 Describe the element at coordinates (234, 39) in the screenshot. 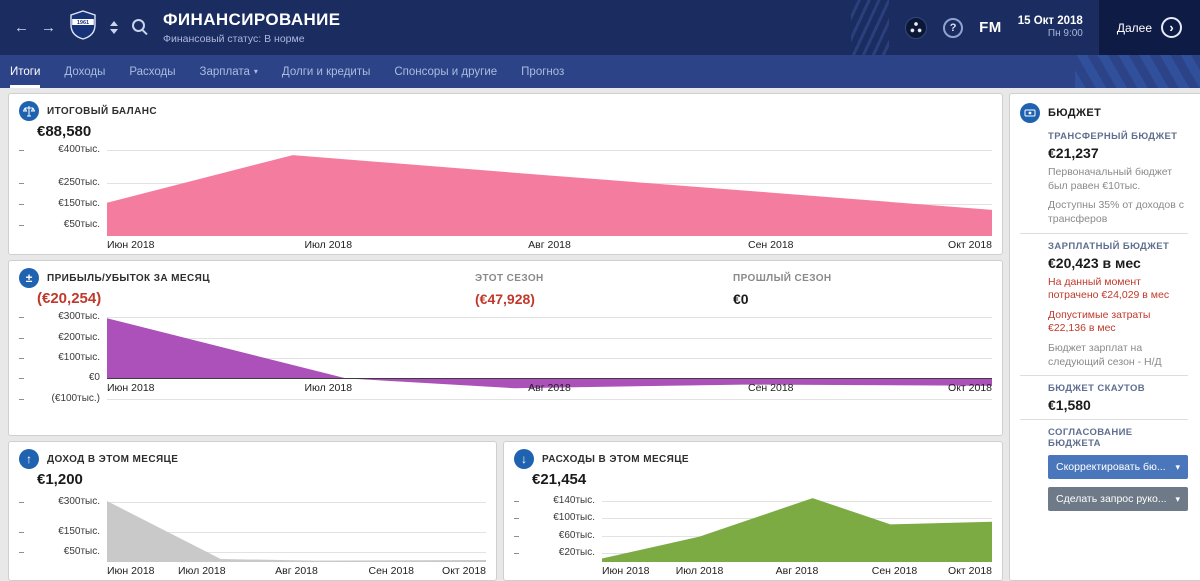

I see `page-subtitle: Финансовый статус: В норме` at that location.